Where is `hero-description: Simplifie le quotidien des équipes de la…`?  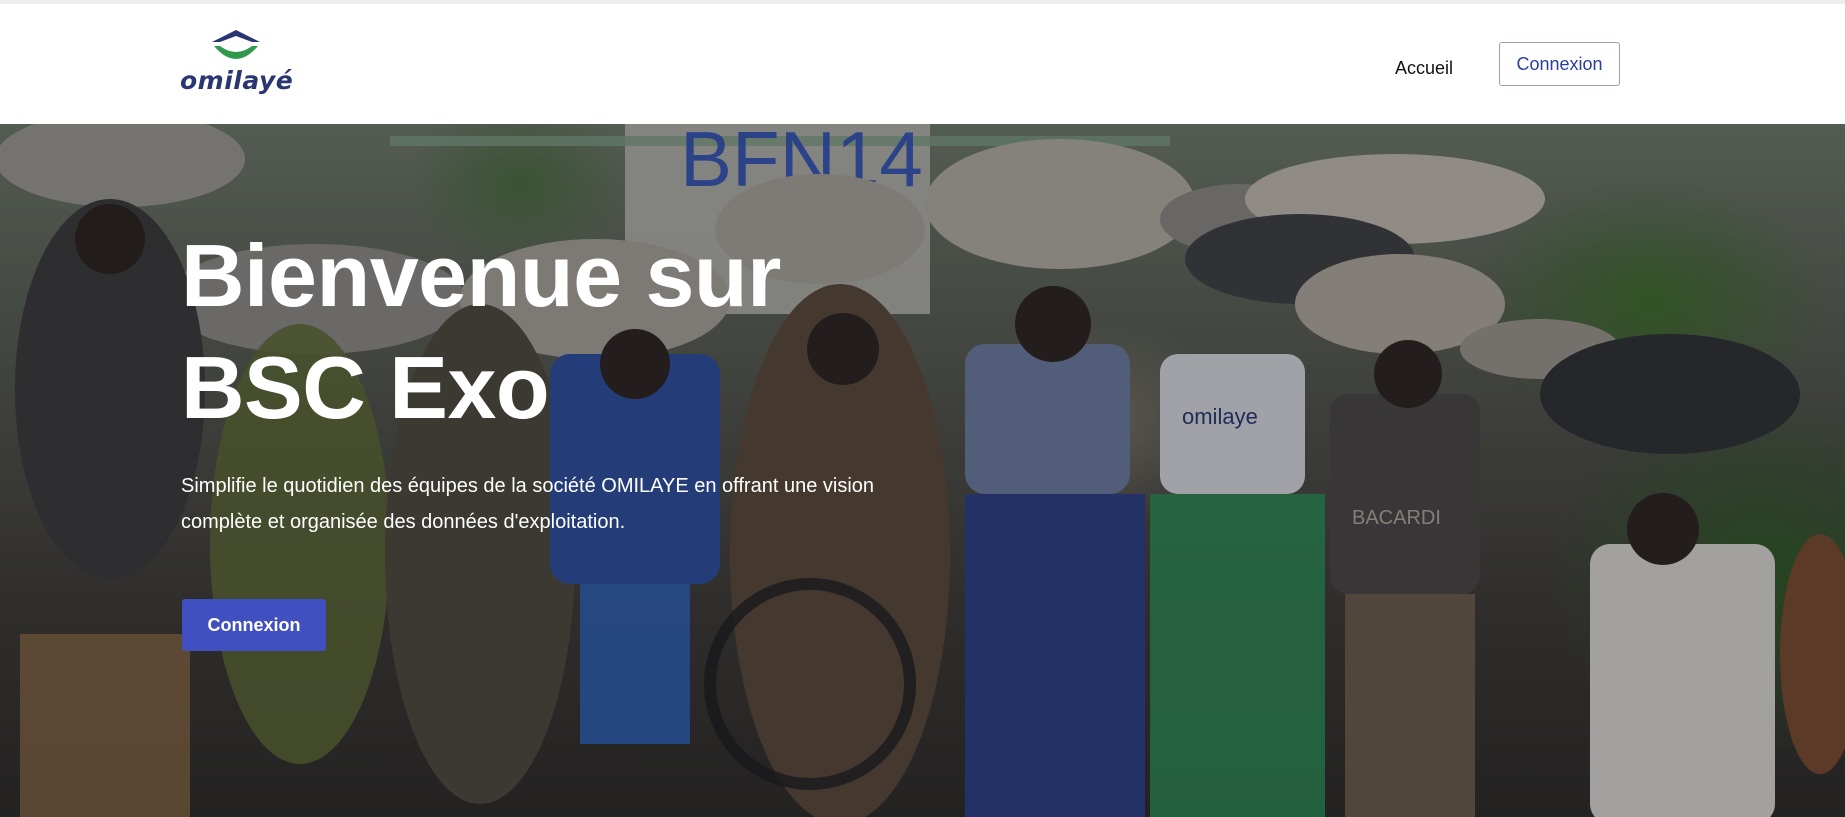
hero-description: Simplifie le quotidien des équipes de la… is located at coordinates (528, 504).